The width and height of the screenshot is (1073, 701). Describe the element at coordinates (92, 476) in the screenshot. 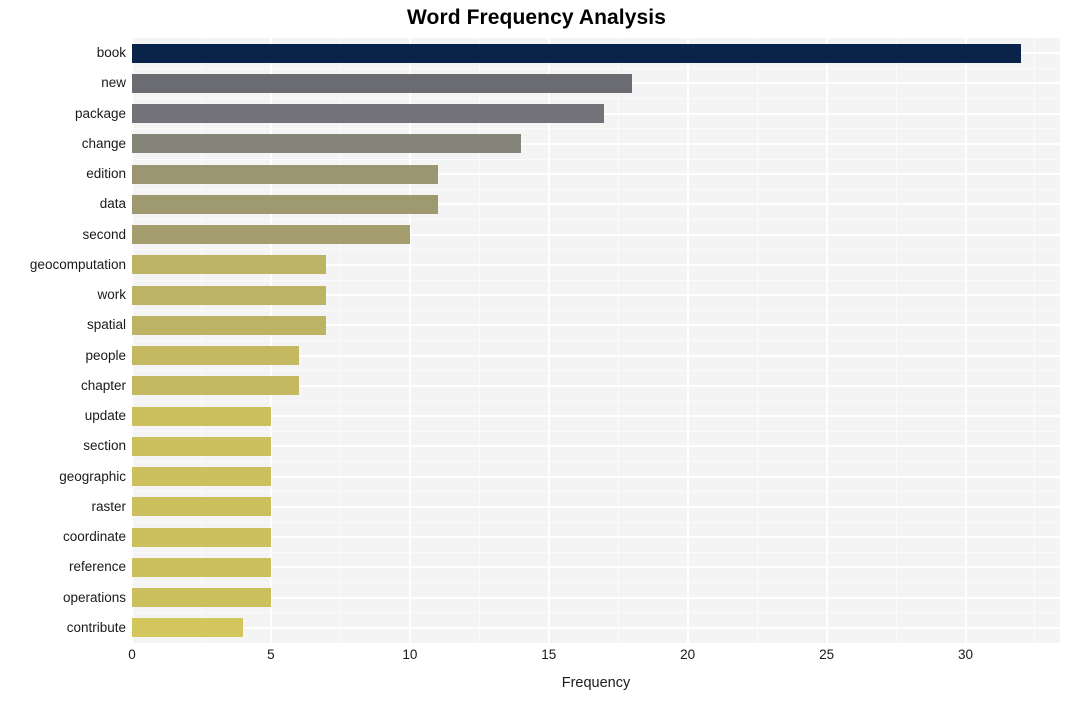

I see `y-tick-label: geographic` at that location.